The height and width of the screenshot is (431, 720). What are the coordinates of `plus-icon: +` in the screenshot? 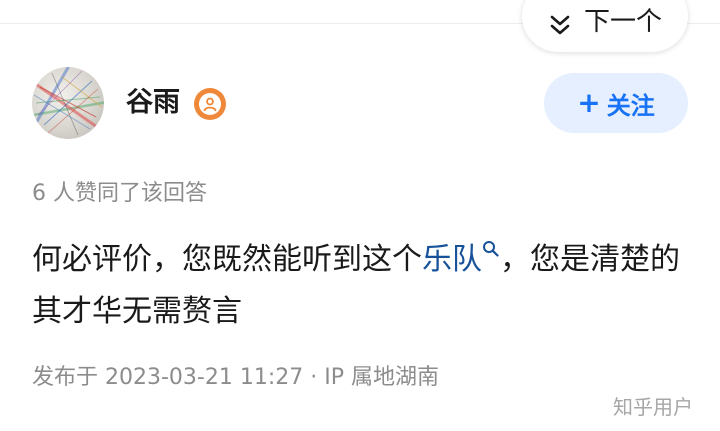 It's located at (589, 102).